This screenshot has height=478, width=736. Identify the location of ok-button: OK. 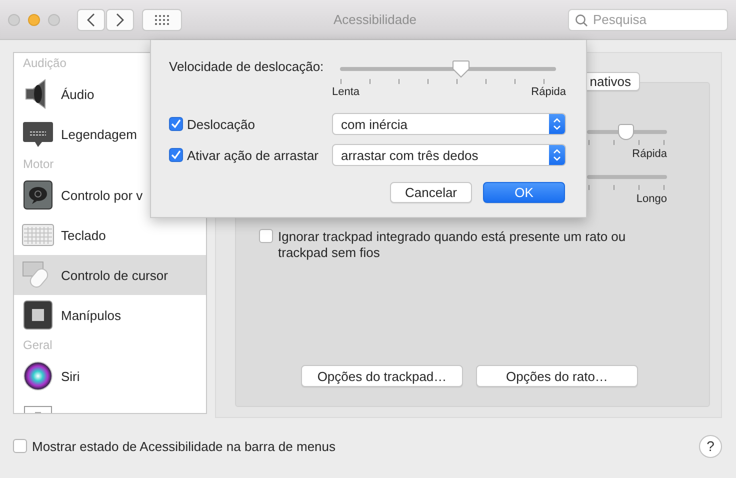
(524, 192).